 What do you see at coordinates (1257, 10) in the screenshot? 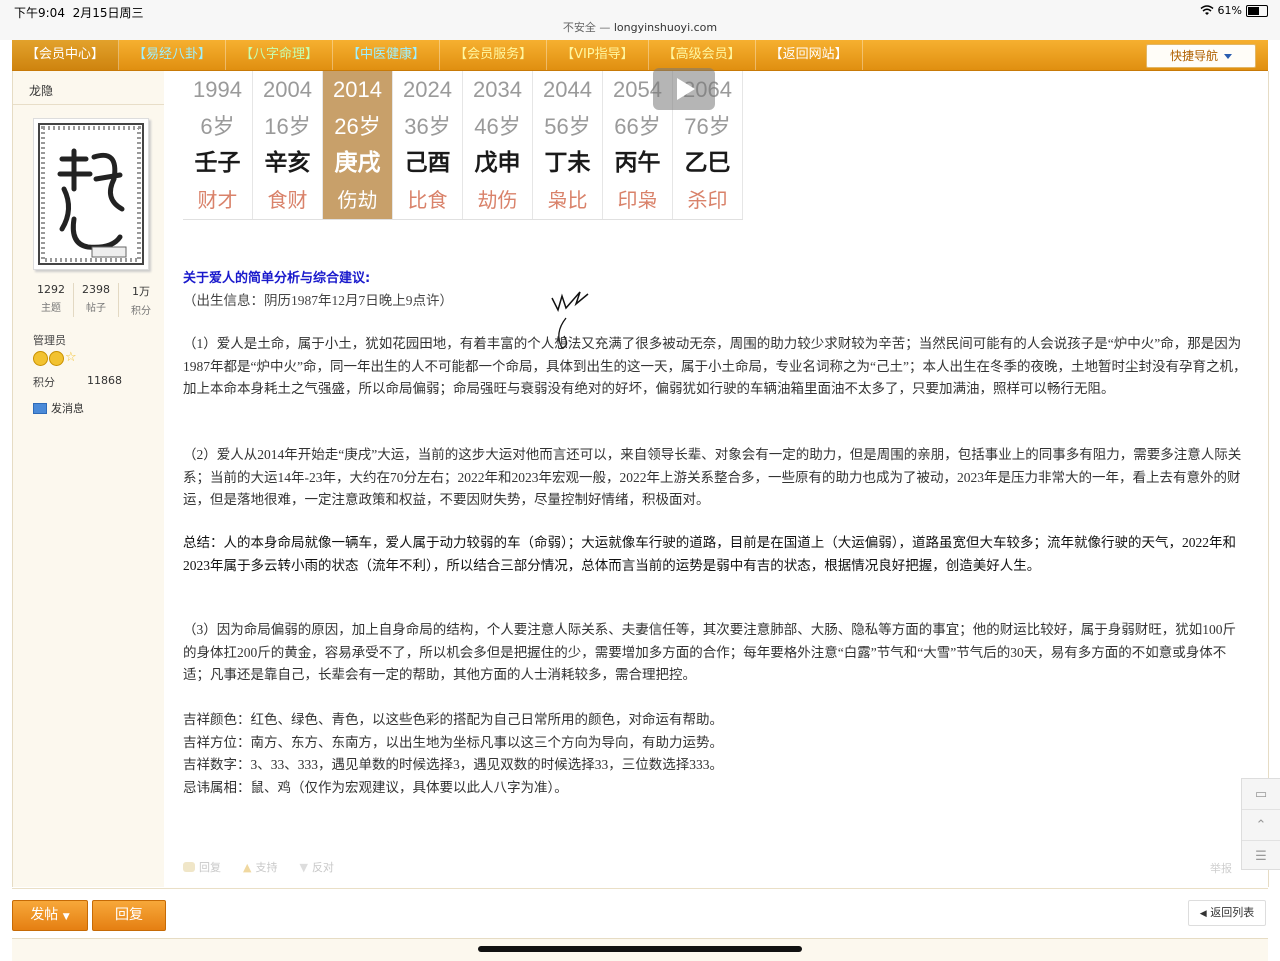
I see `battery-icon` at bounding box center [1257, 10].